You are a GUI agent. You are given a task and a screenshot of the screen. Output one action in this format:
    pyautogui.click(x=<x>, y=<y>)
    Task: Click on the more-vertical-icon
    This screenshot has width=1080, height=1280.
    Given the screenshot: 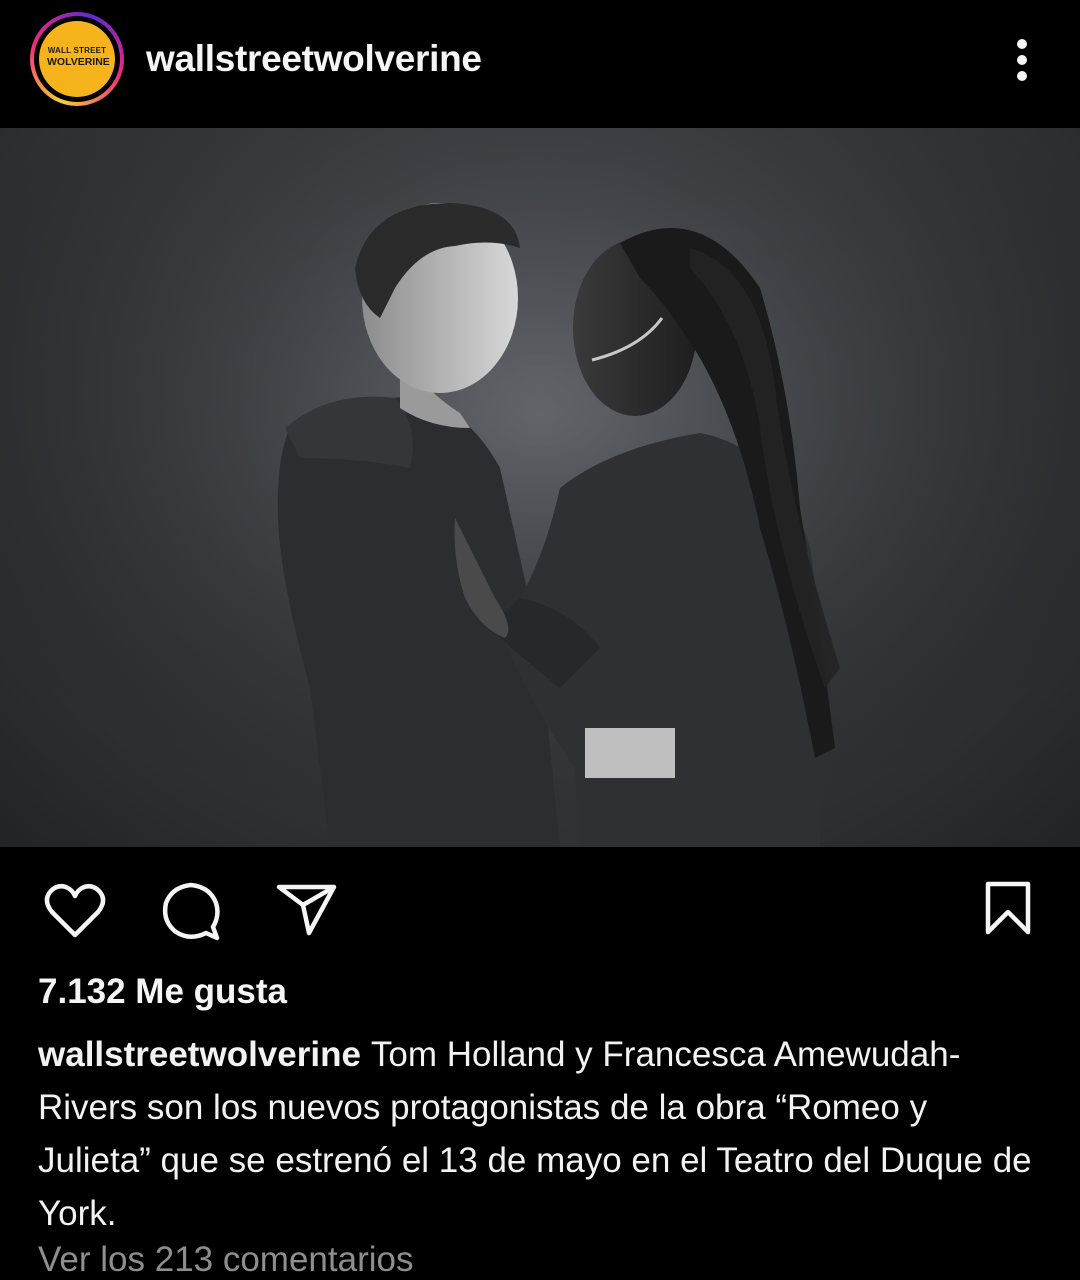 What is the action you would take?
    pyautogui.click(x=1022, y=60)
    